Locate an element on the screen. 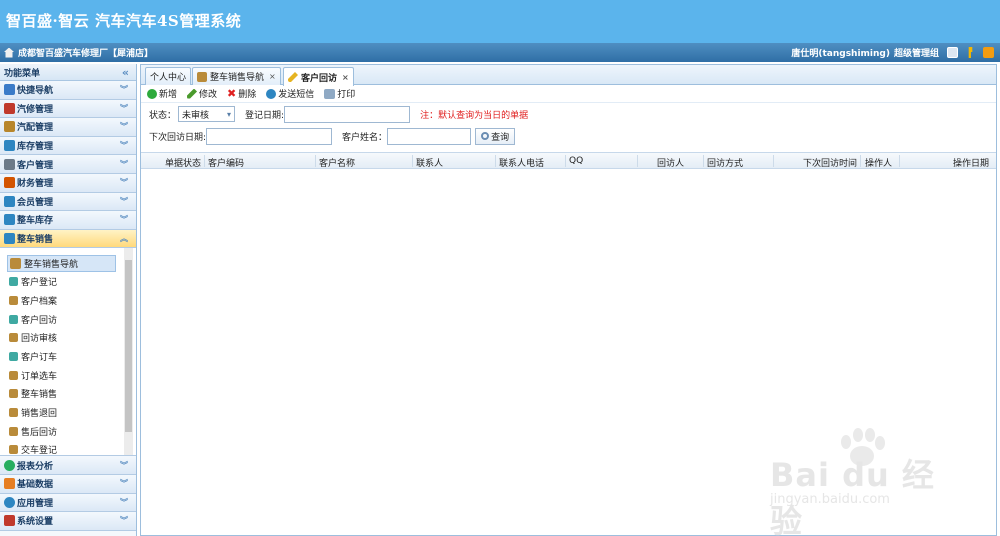  settings-icon is located at coordinates (9, 521).